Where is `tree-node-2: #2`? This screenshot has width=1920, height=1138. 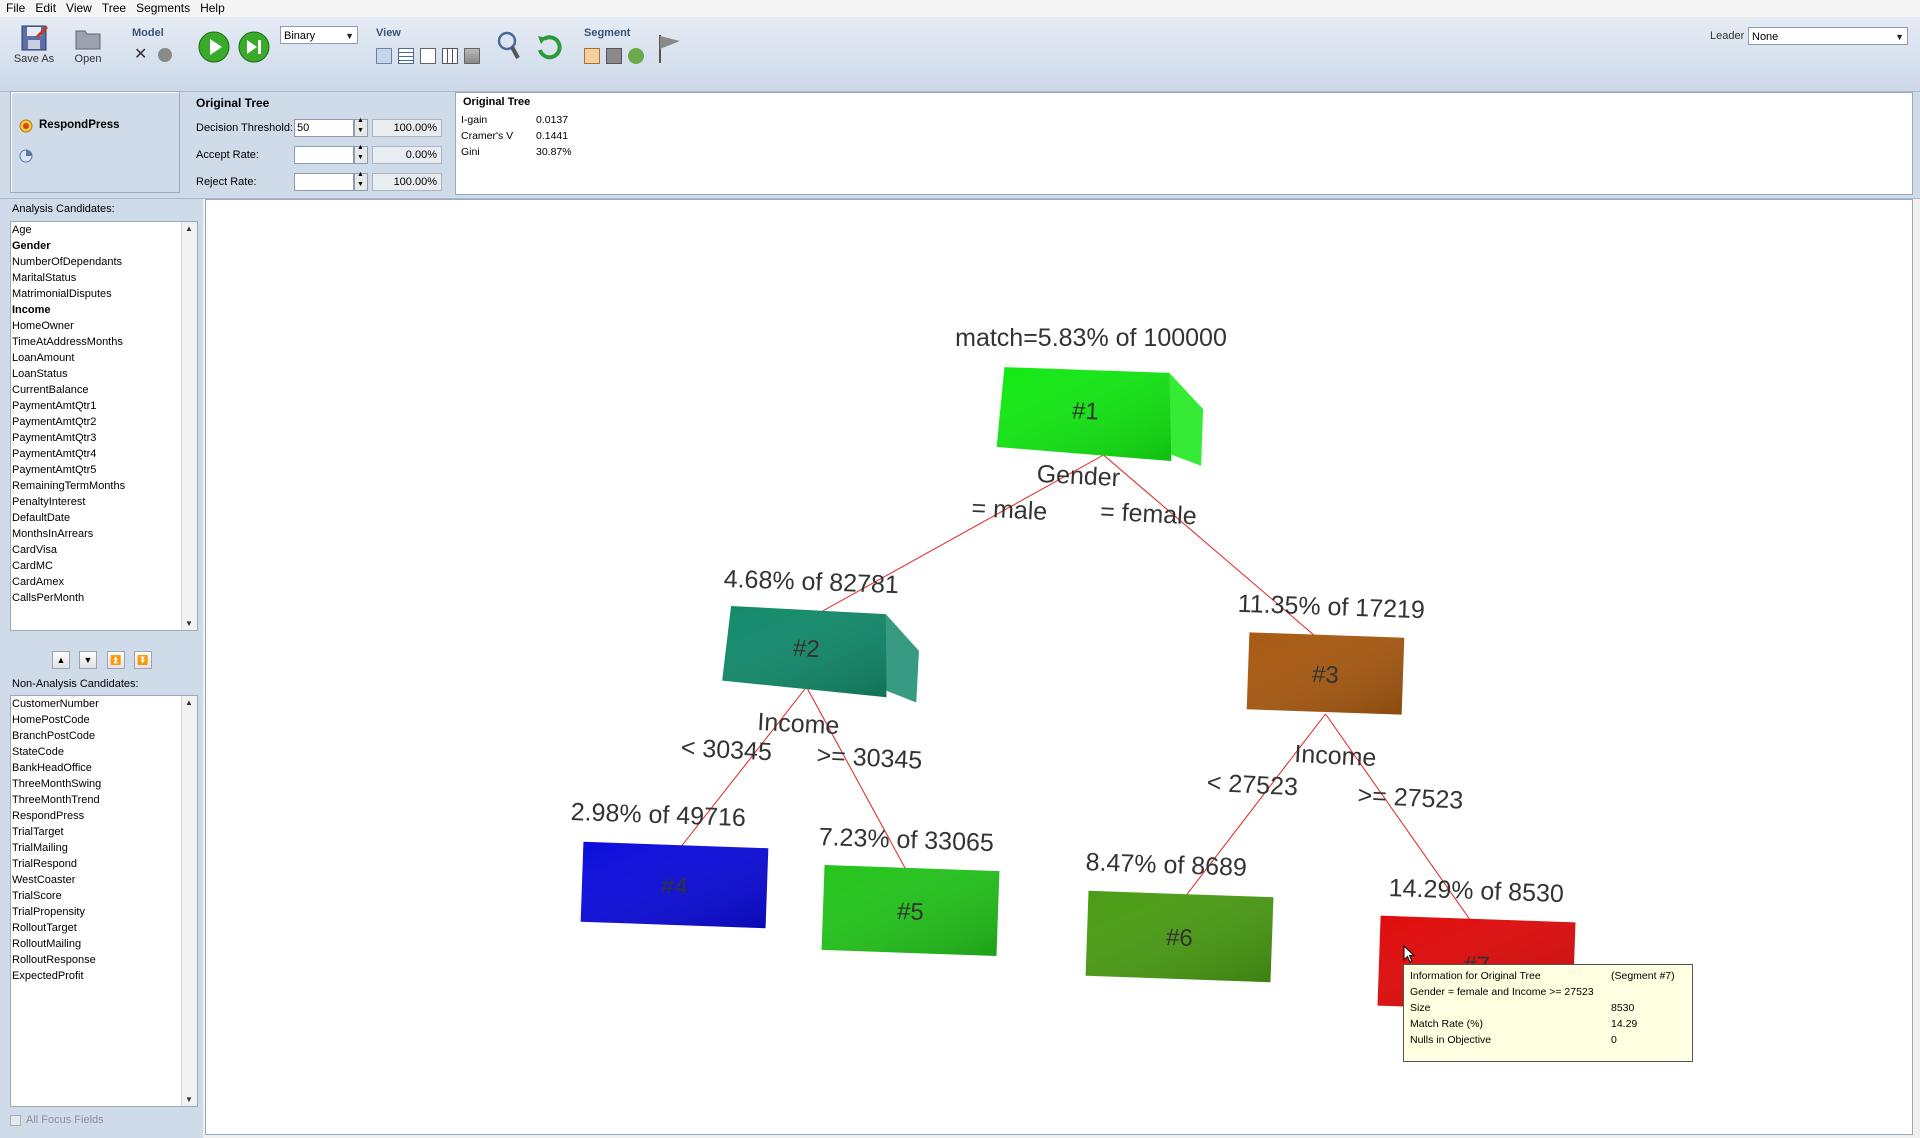
tree-node-2: #2 is located at coordinates (821, 654).